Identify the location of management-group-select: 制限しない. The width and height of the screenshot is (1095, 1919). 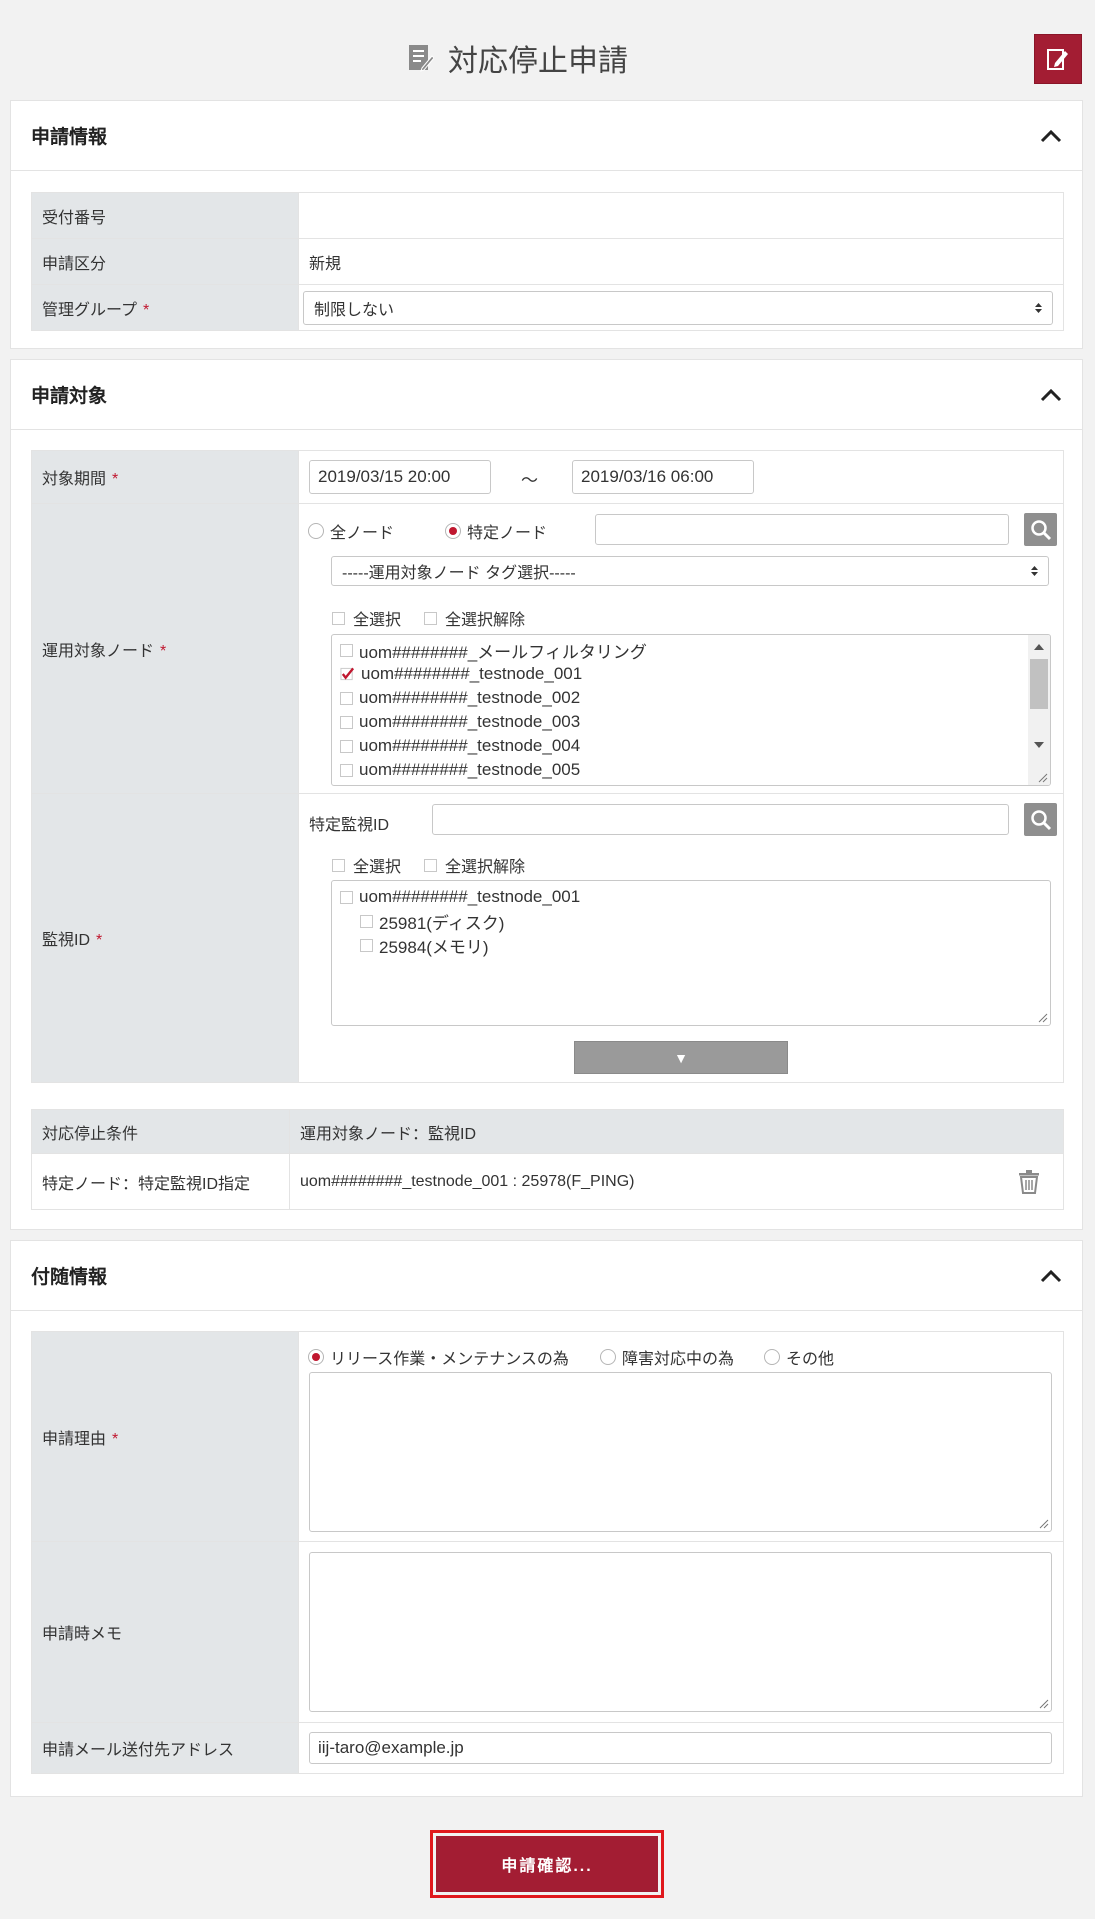
(678, 307).